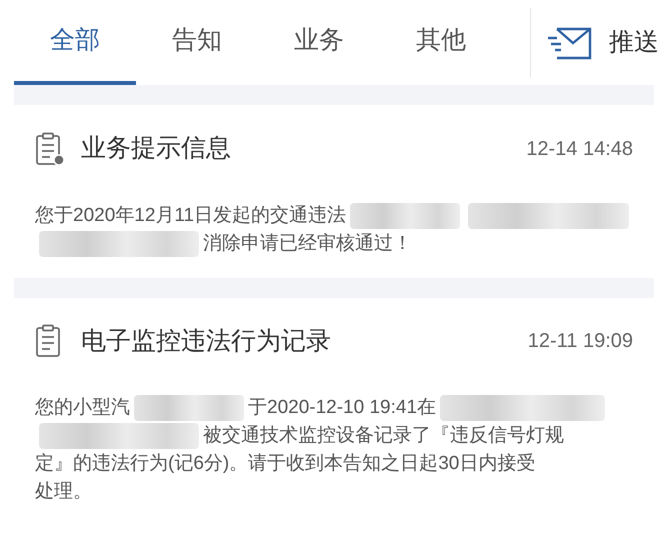 This screenshot has width=668, height=533. I want to click on tab: 业务, so click(319, 42).